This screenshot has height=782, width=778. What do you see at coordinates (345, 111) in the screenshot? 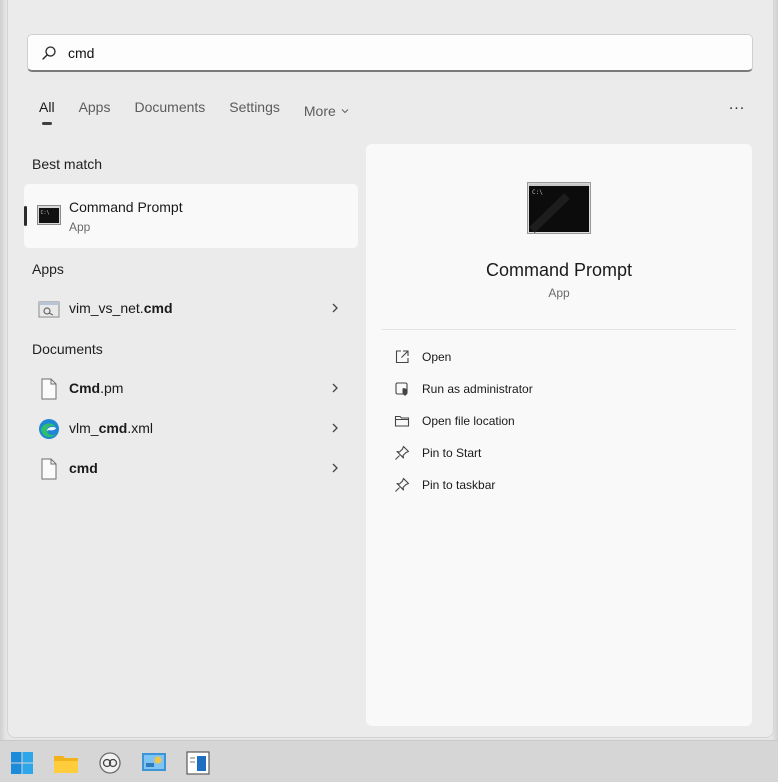
I see `chevron-down-icon` at bounding box center [345, 111].